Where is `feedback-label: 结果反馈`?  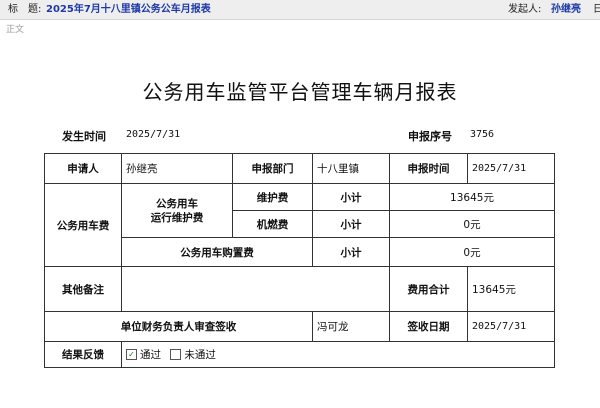
feedback-label: 结果反馈 is located at coordinates (83, 354).